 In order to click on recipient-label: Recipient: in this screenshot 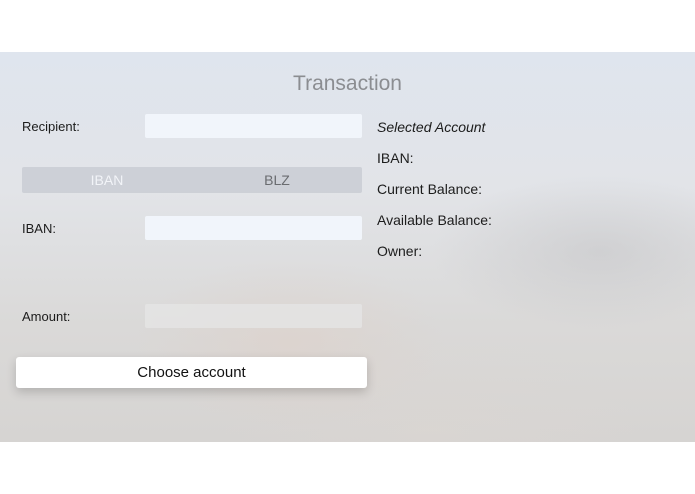, I will do `click(51, 126)`.